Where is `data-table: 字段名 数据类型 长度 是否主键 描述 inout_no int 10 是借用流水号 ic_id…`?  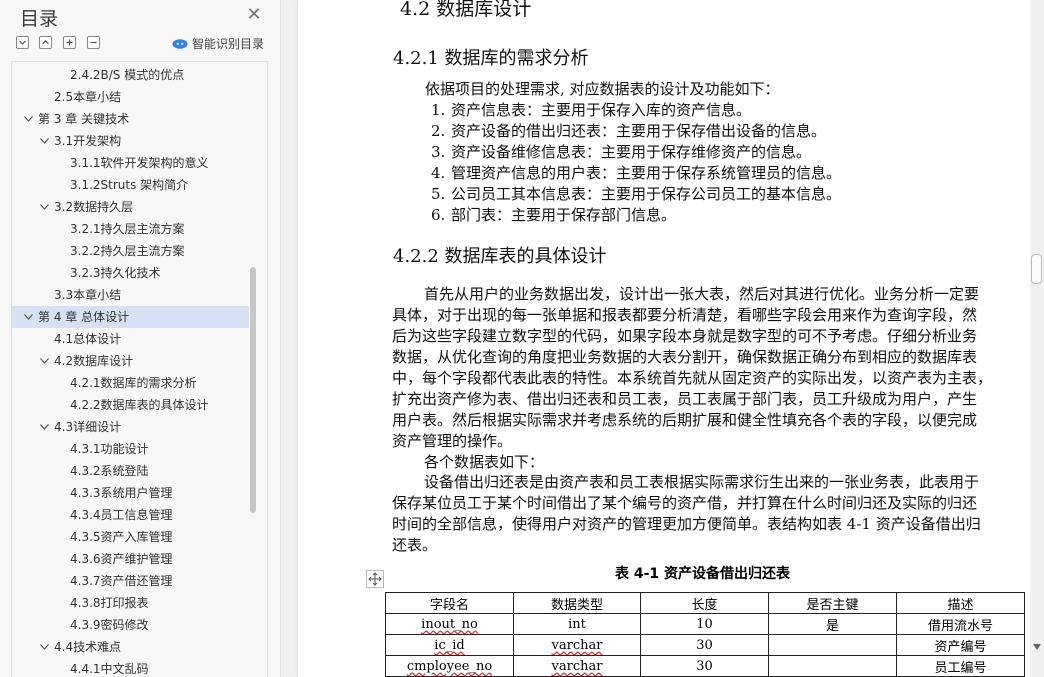 data-table: 字段名 数据类型 长度 是否主键 描述 inout_no int 10 是借用流水号 ic_id… is located at coordinates (705, 634).